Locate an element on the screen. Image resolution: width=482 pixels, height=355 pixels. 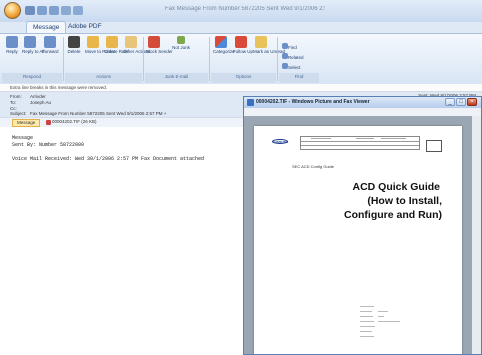
rule-icon is located at coordinates (112, 42).